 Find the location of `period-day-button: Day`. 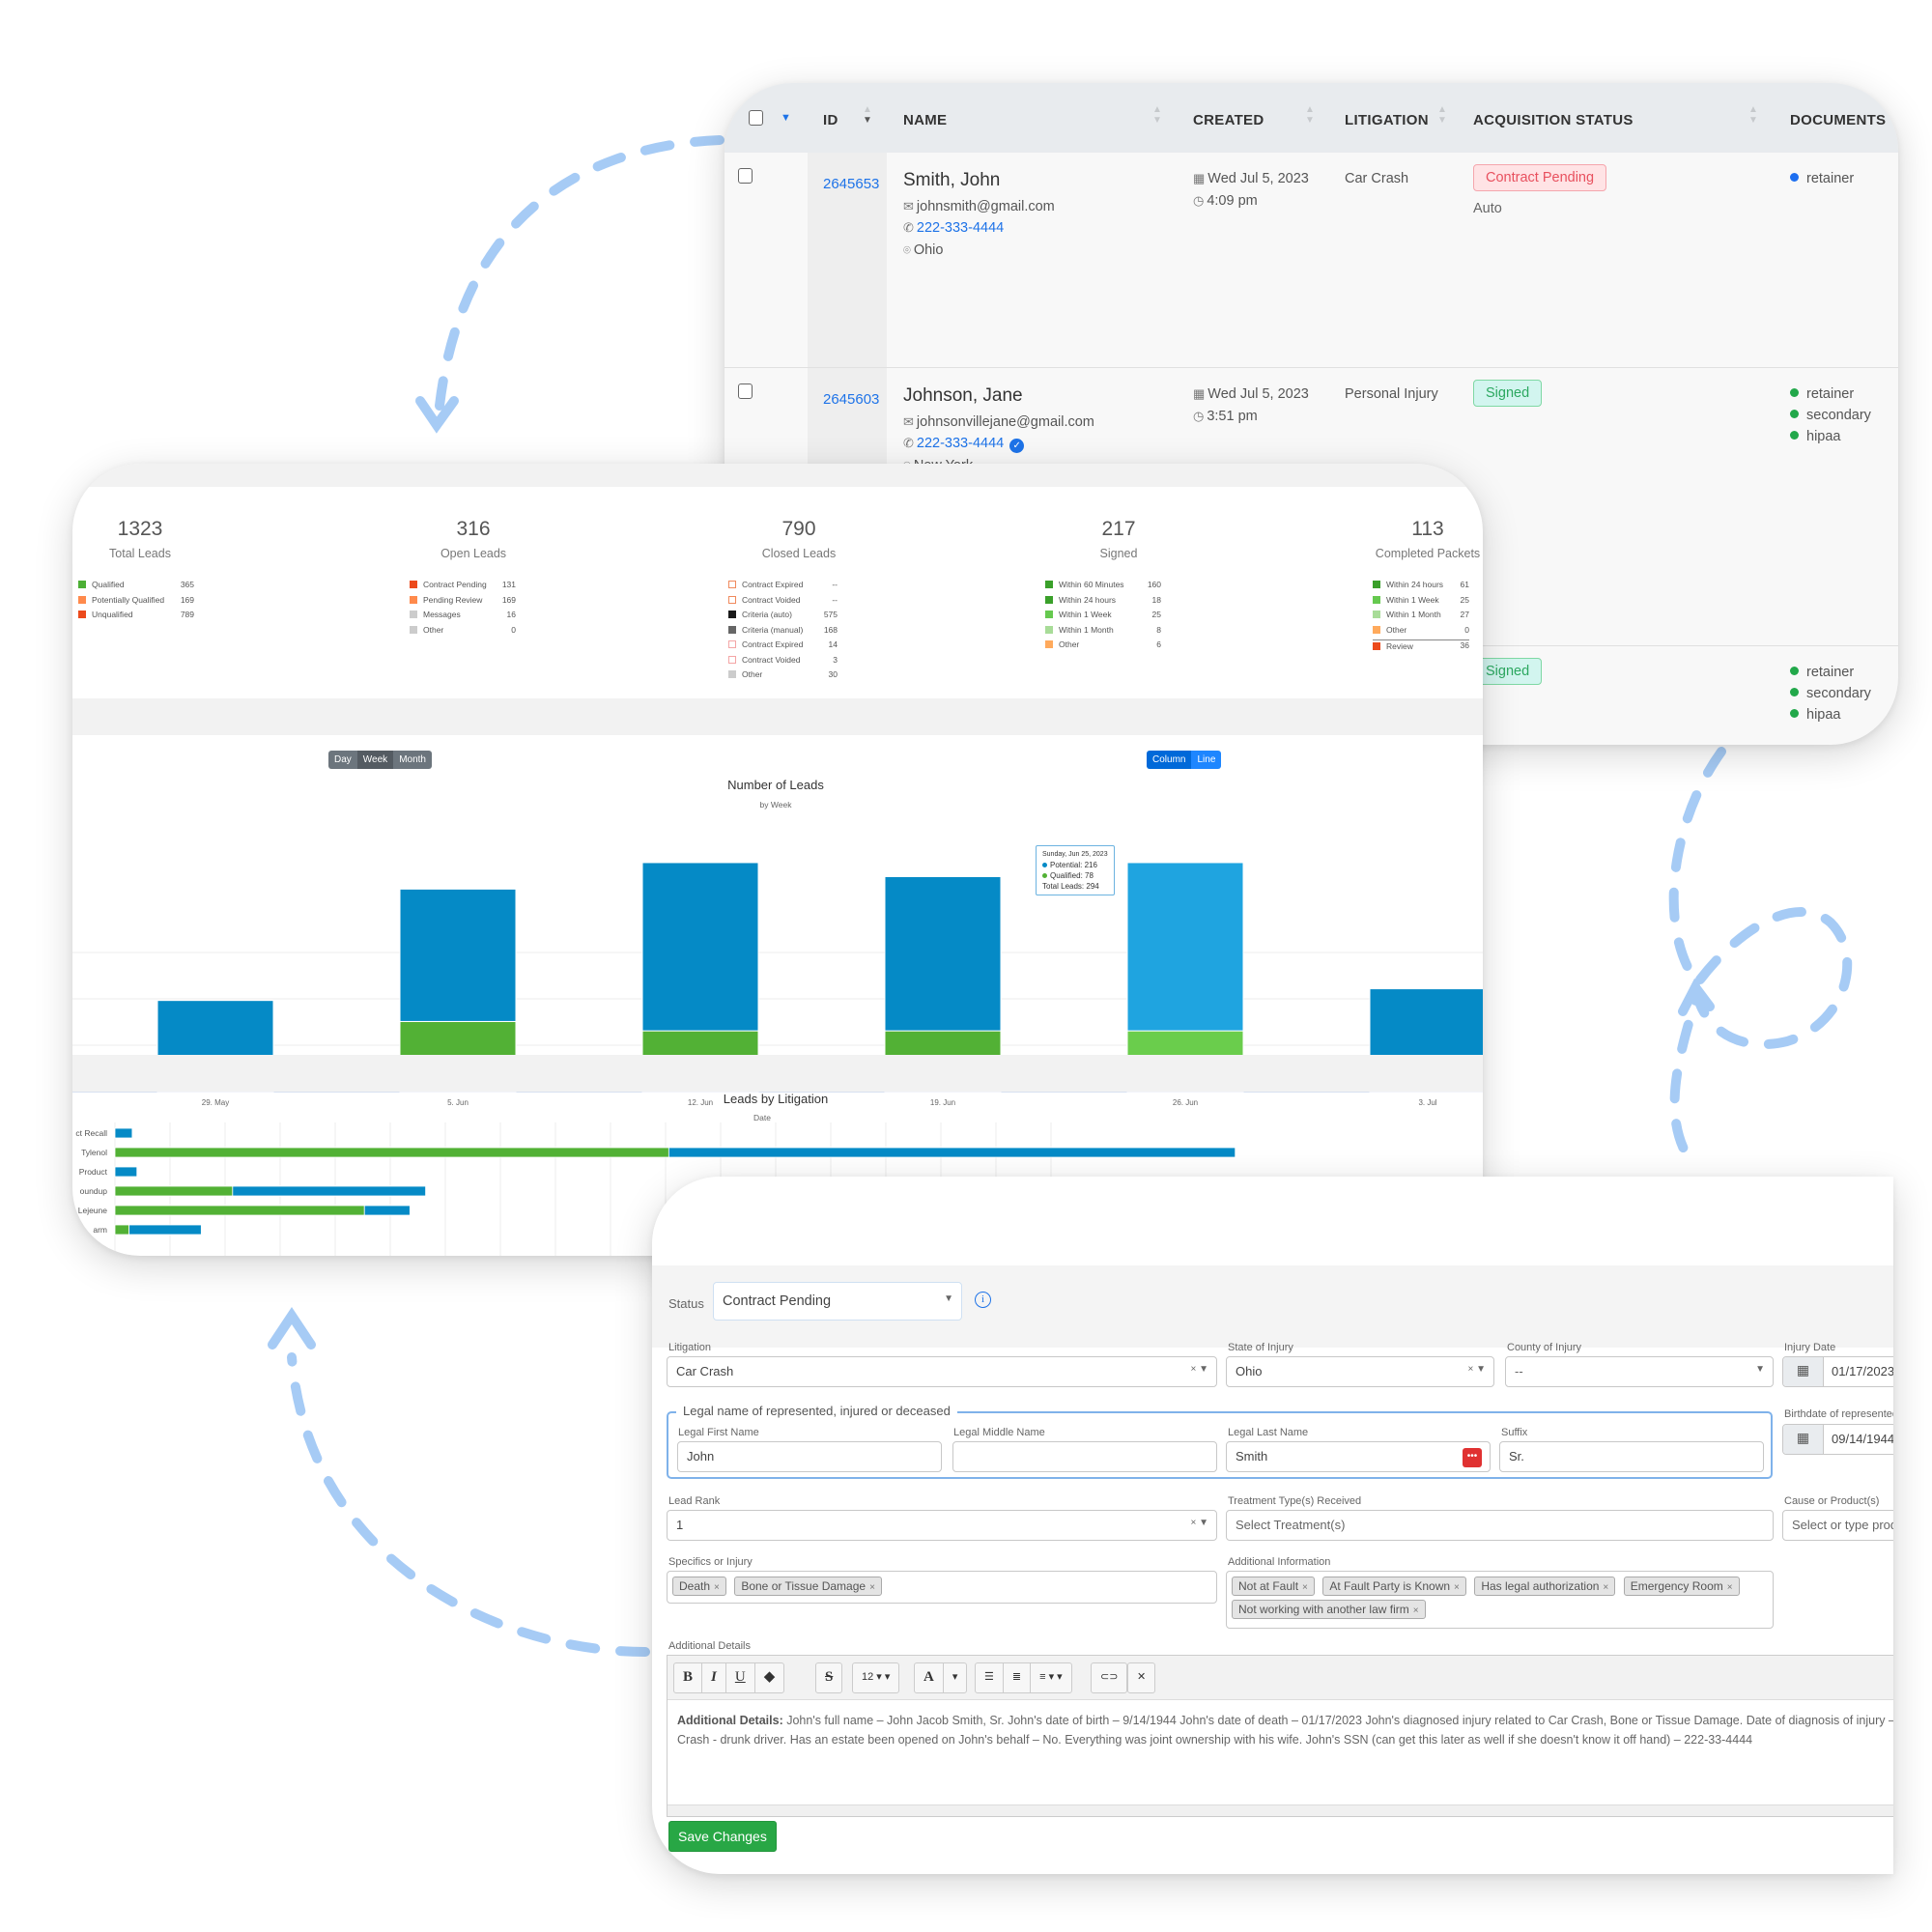

period-day-button: Day is located at coordinates (342, 760).